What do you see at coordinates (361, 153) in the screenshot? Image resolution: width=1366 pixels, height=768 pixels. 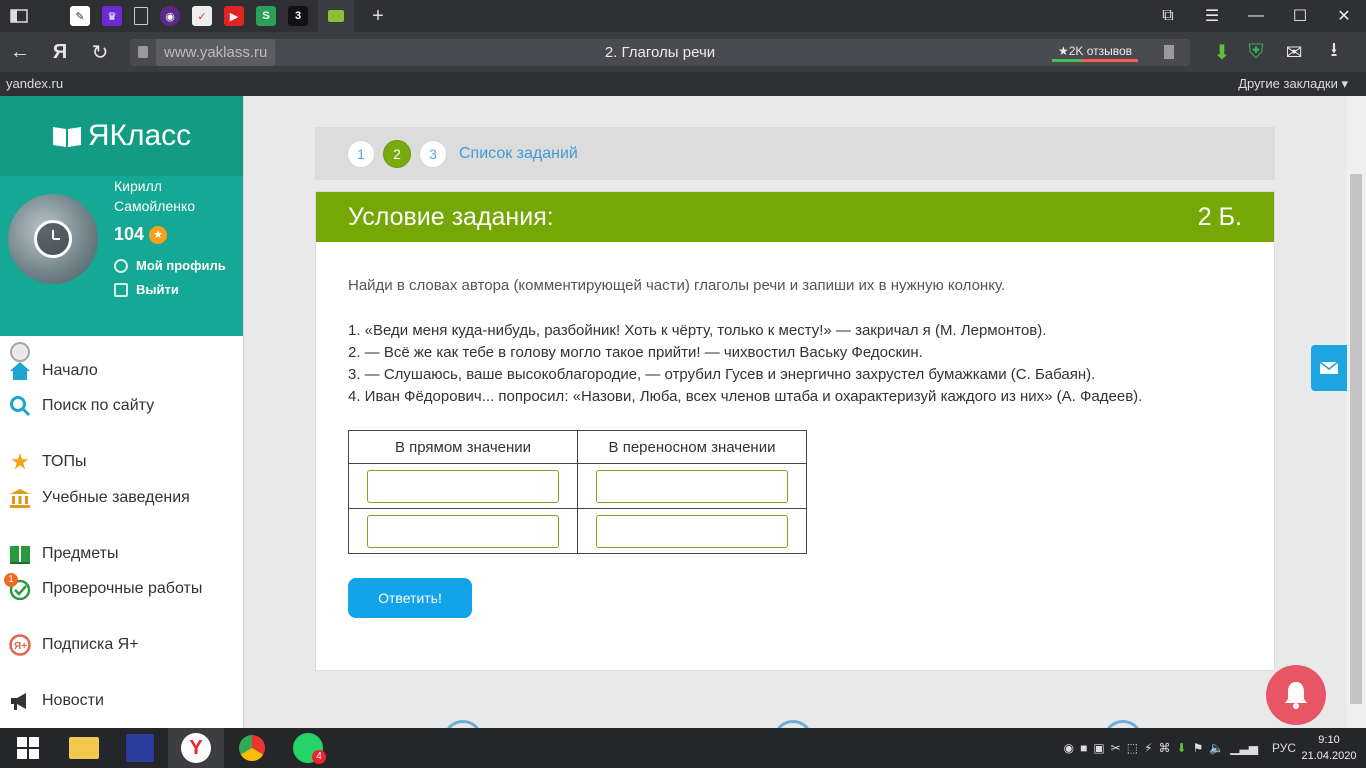 I see `step-1: 1` at bounding box center [361, 153].